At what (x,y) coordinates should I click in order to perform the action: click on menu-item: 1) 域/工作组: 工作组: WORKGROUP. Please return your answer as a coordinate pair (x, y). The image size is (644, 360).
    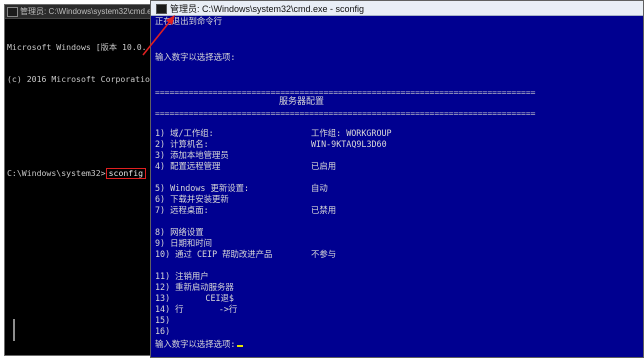
    Looking at the image, I should click on (395, 133).